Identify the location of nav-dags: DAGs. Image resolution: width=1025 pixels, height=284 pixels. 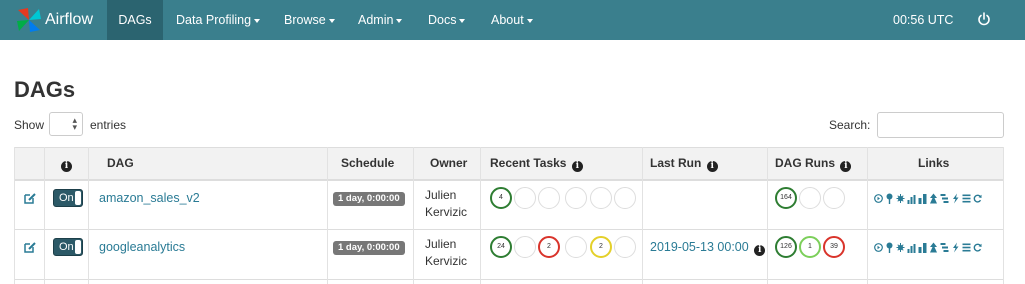
(135, 20).